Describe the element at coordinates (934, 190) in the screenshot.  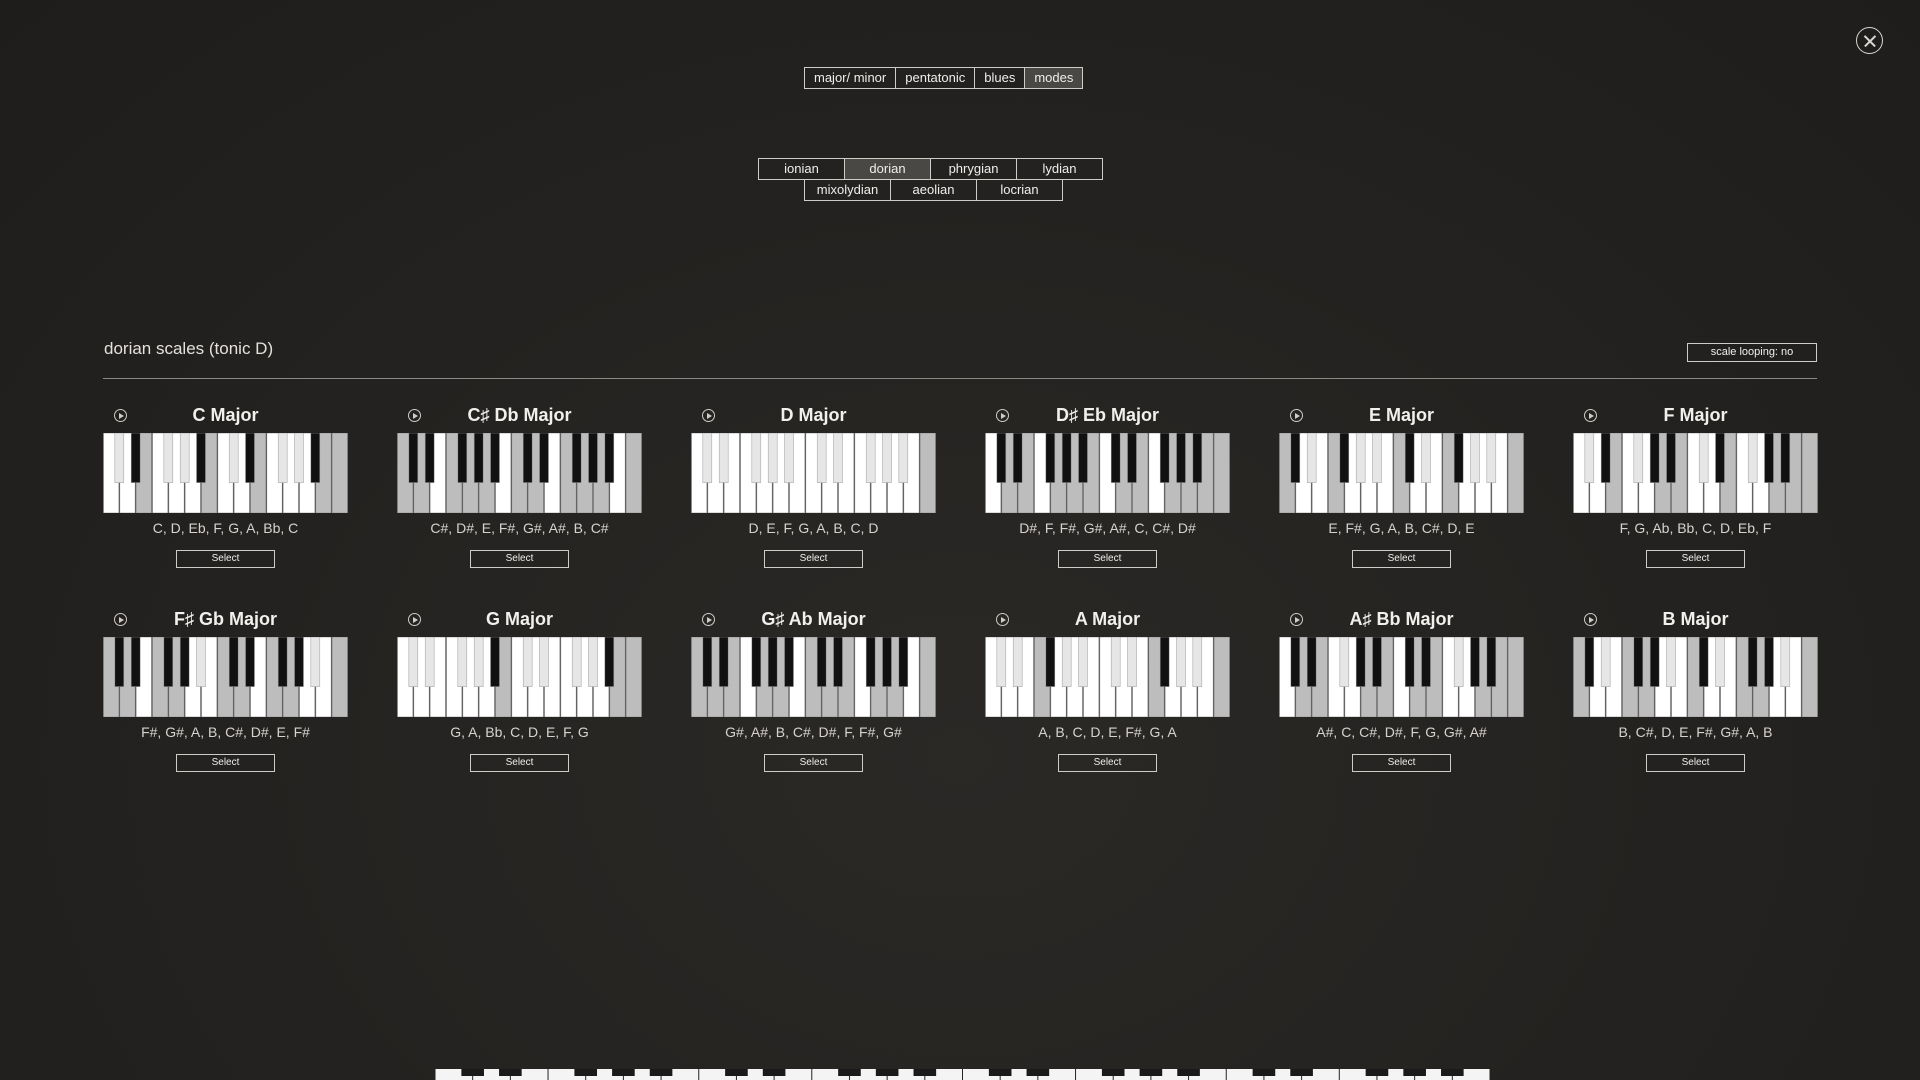
I see `mode-tab-aeolian: aeolian` at that location.